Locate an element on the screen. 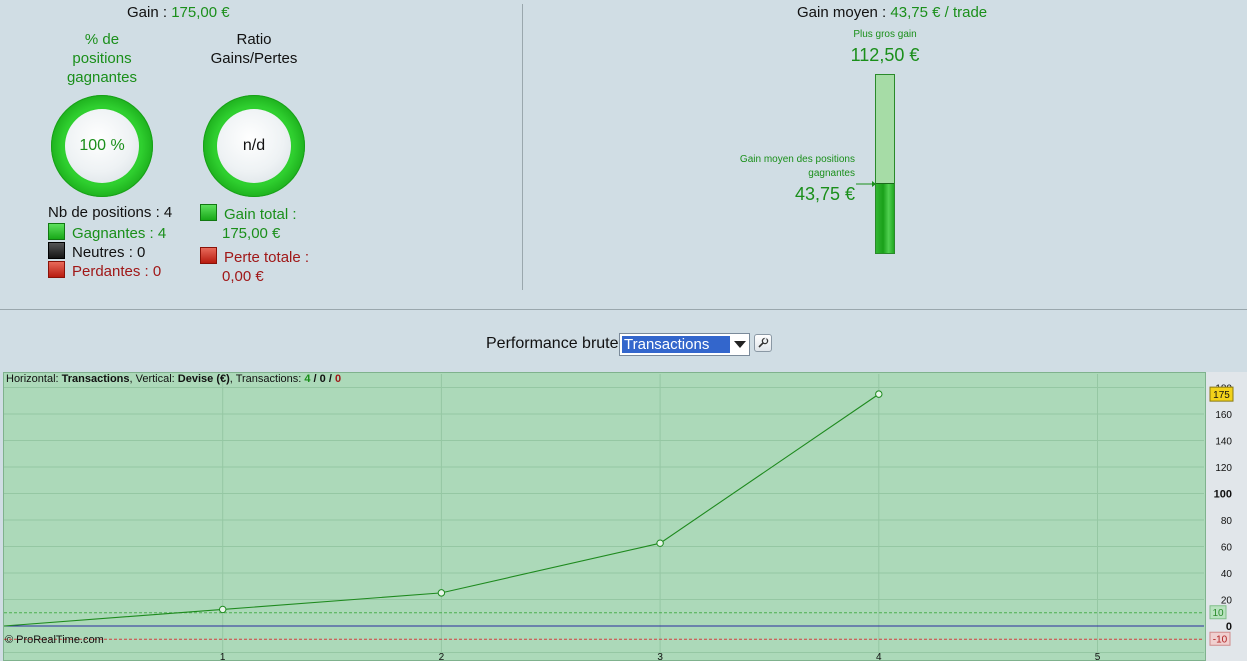 The height and width of the screenshot is (661, 1247). x-tick-label: 2 is located at coordinates (442, 656).